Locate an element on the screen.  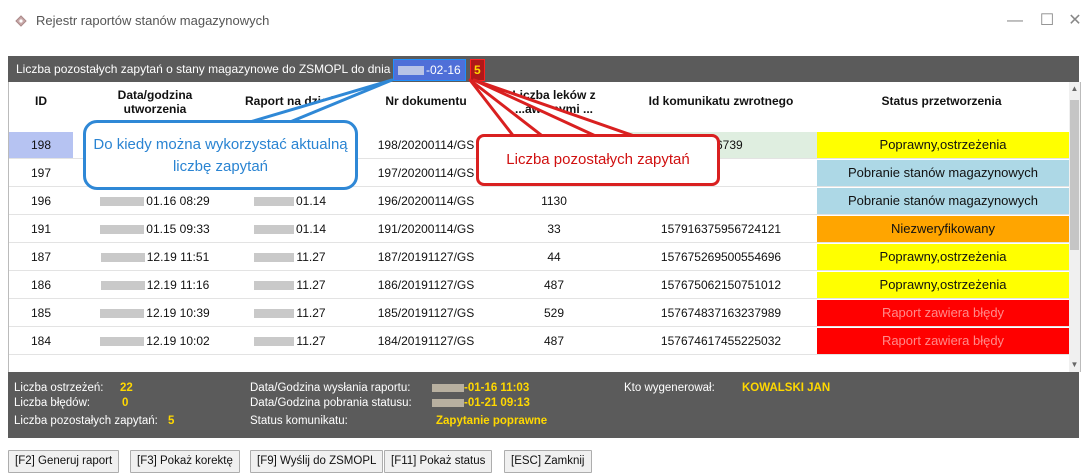
cell-doc: 198/20200114/GS is located at coordinates (426, 145).